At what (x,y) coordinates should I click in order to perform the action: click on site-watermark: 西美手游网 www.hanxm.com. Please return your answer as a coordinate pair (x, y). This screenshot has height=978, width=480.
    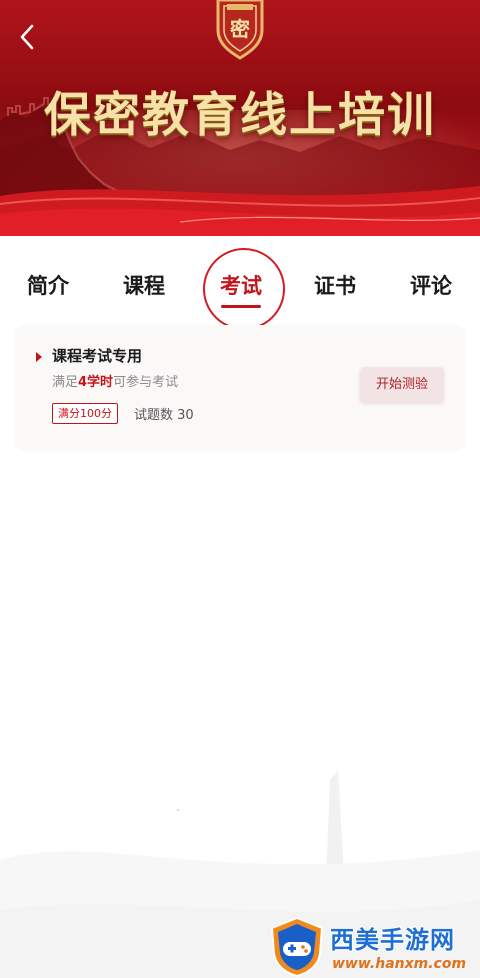
    Looking at the image, I should click on (374, 947).